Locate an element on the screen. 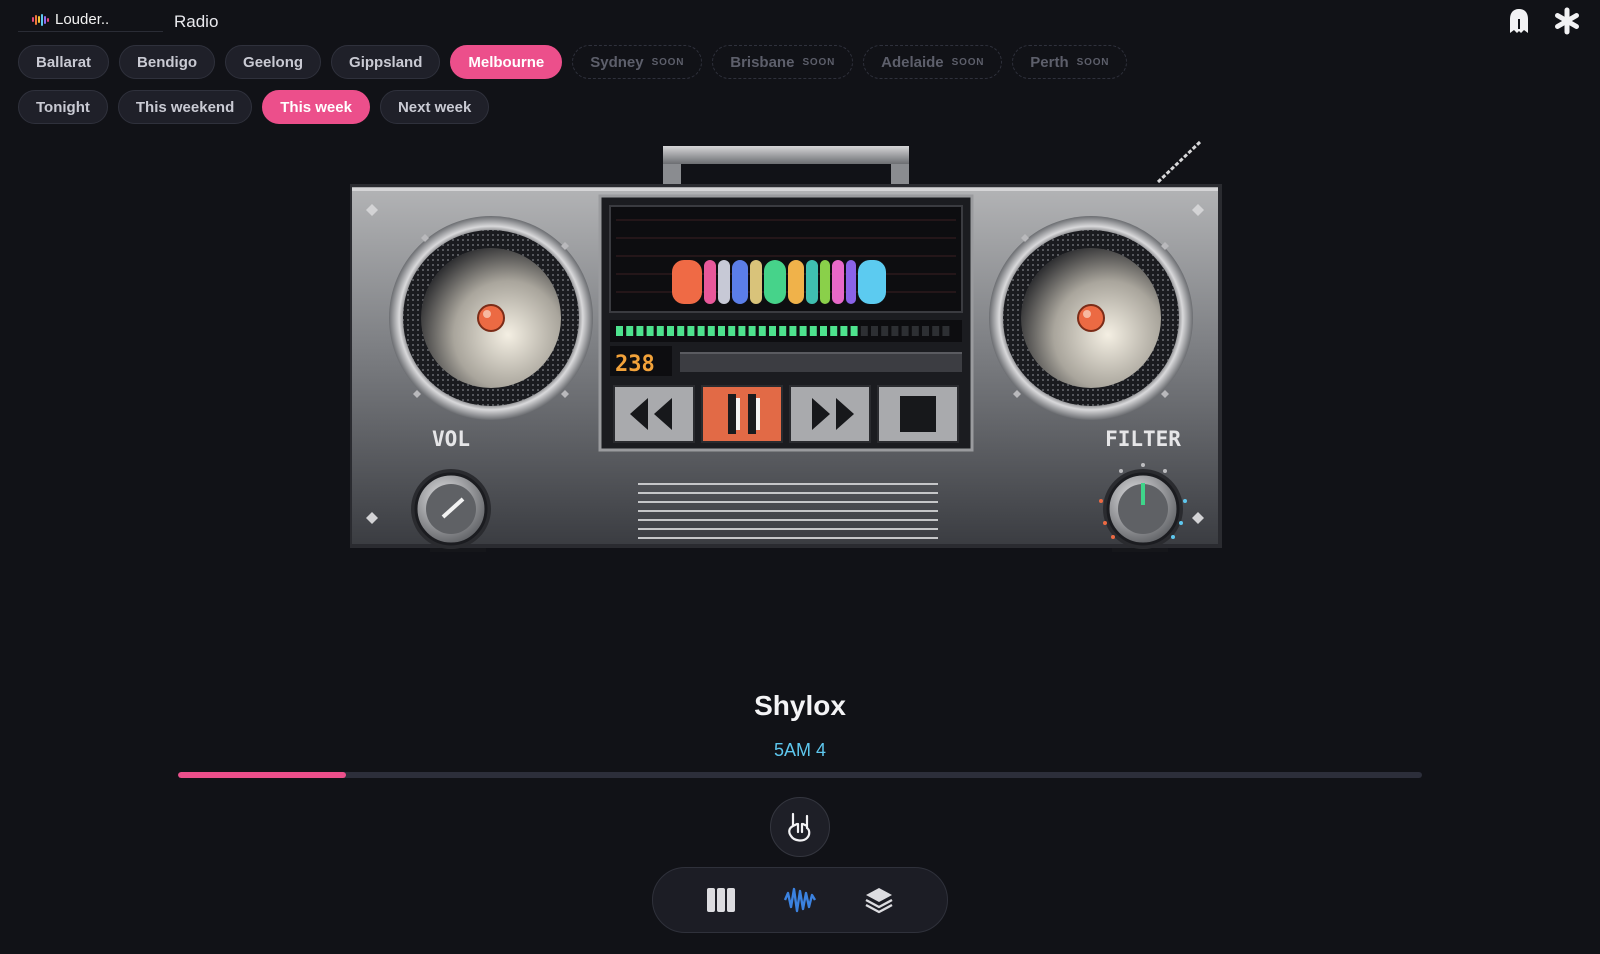 Image resolution: width=1600 pixels, height=954 pixels. rock-hand-icon is located at coordinates (799, 827).